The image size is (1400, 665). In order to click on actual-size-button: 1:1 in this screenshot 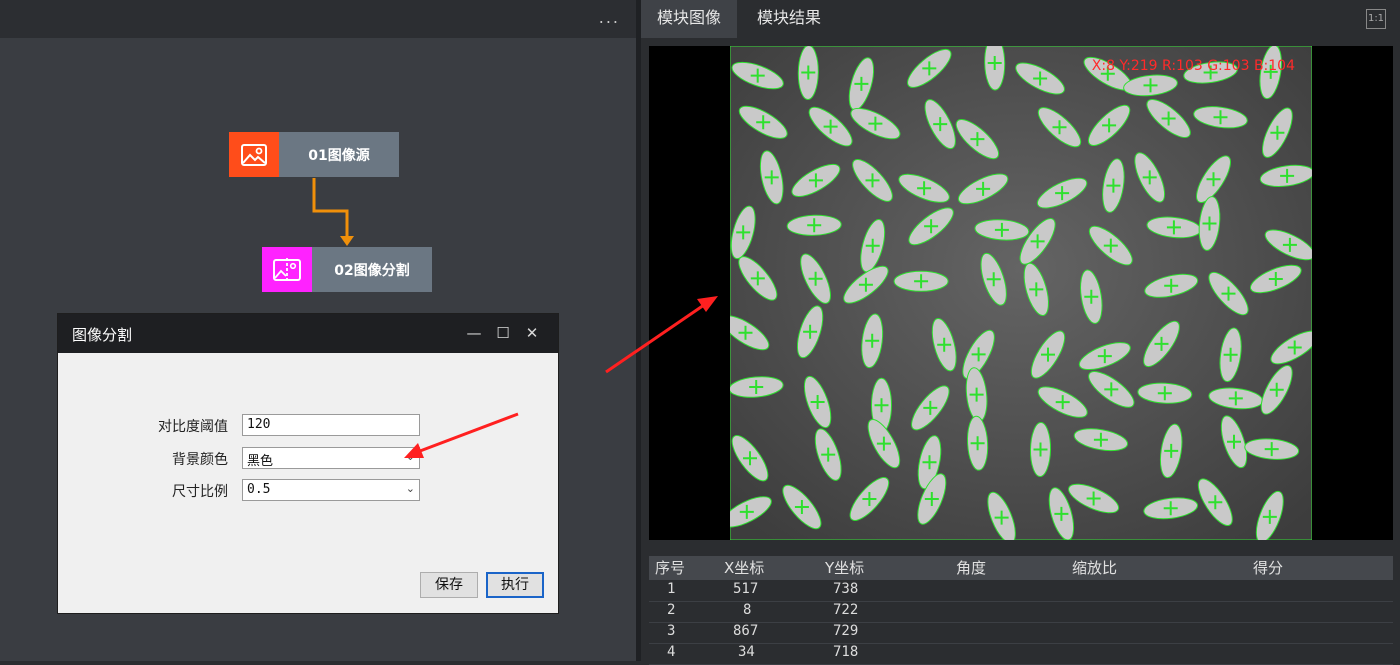, I will do `click(1376, 19)`.